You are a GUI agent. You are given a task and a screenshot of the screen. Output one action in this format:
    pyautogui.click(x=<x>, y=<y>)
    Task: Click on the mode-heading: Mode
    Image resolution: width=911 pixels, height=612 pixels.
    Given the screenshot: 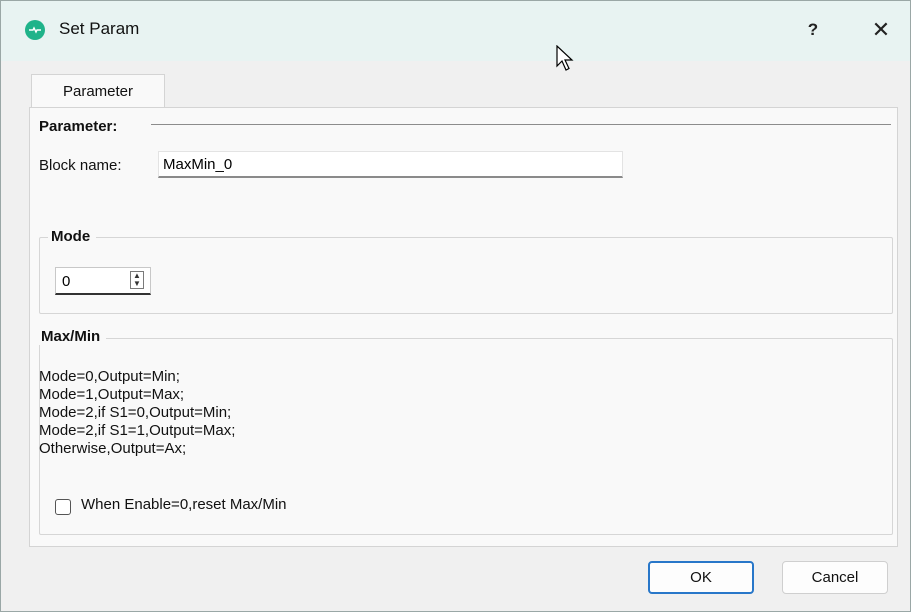 What is the action you would take?
    pyautogui.click(x=72, y=236)
    